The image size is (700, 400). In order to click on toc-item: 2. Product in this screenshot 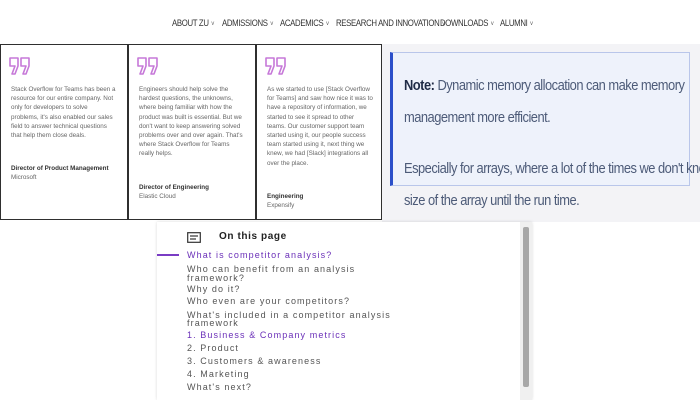, I will do `click(213, 348)`.